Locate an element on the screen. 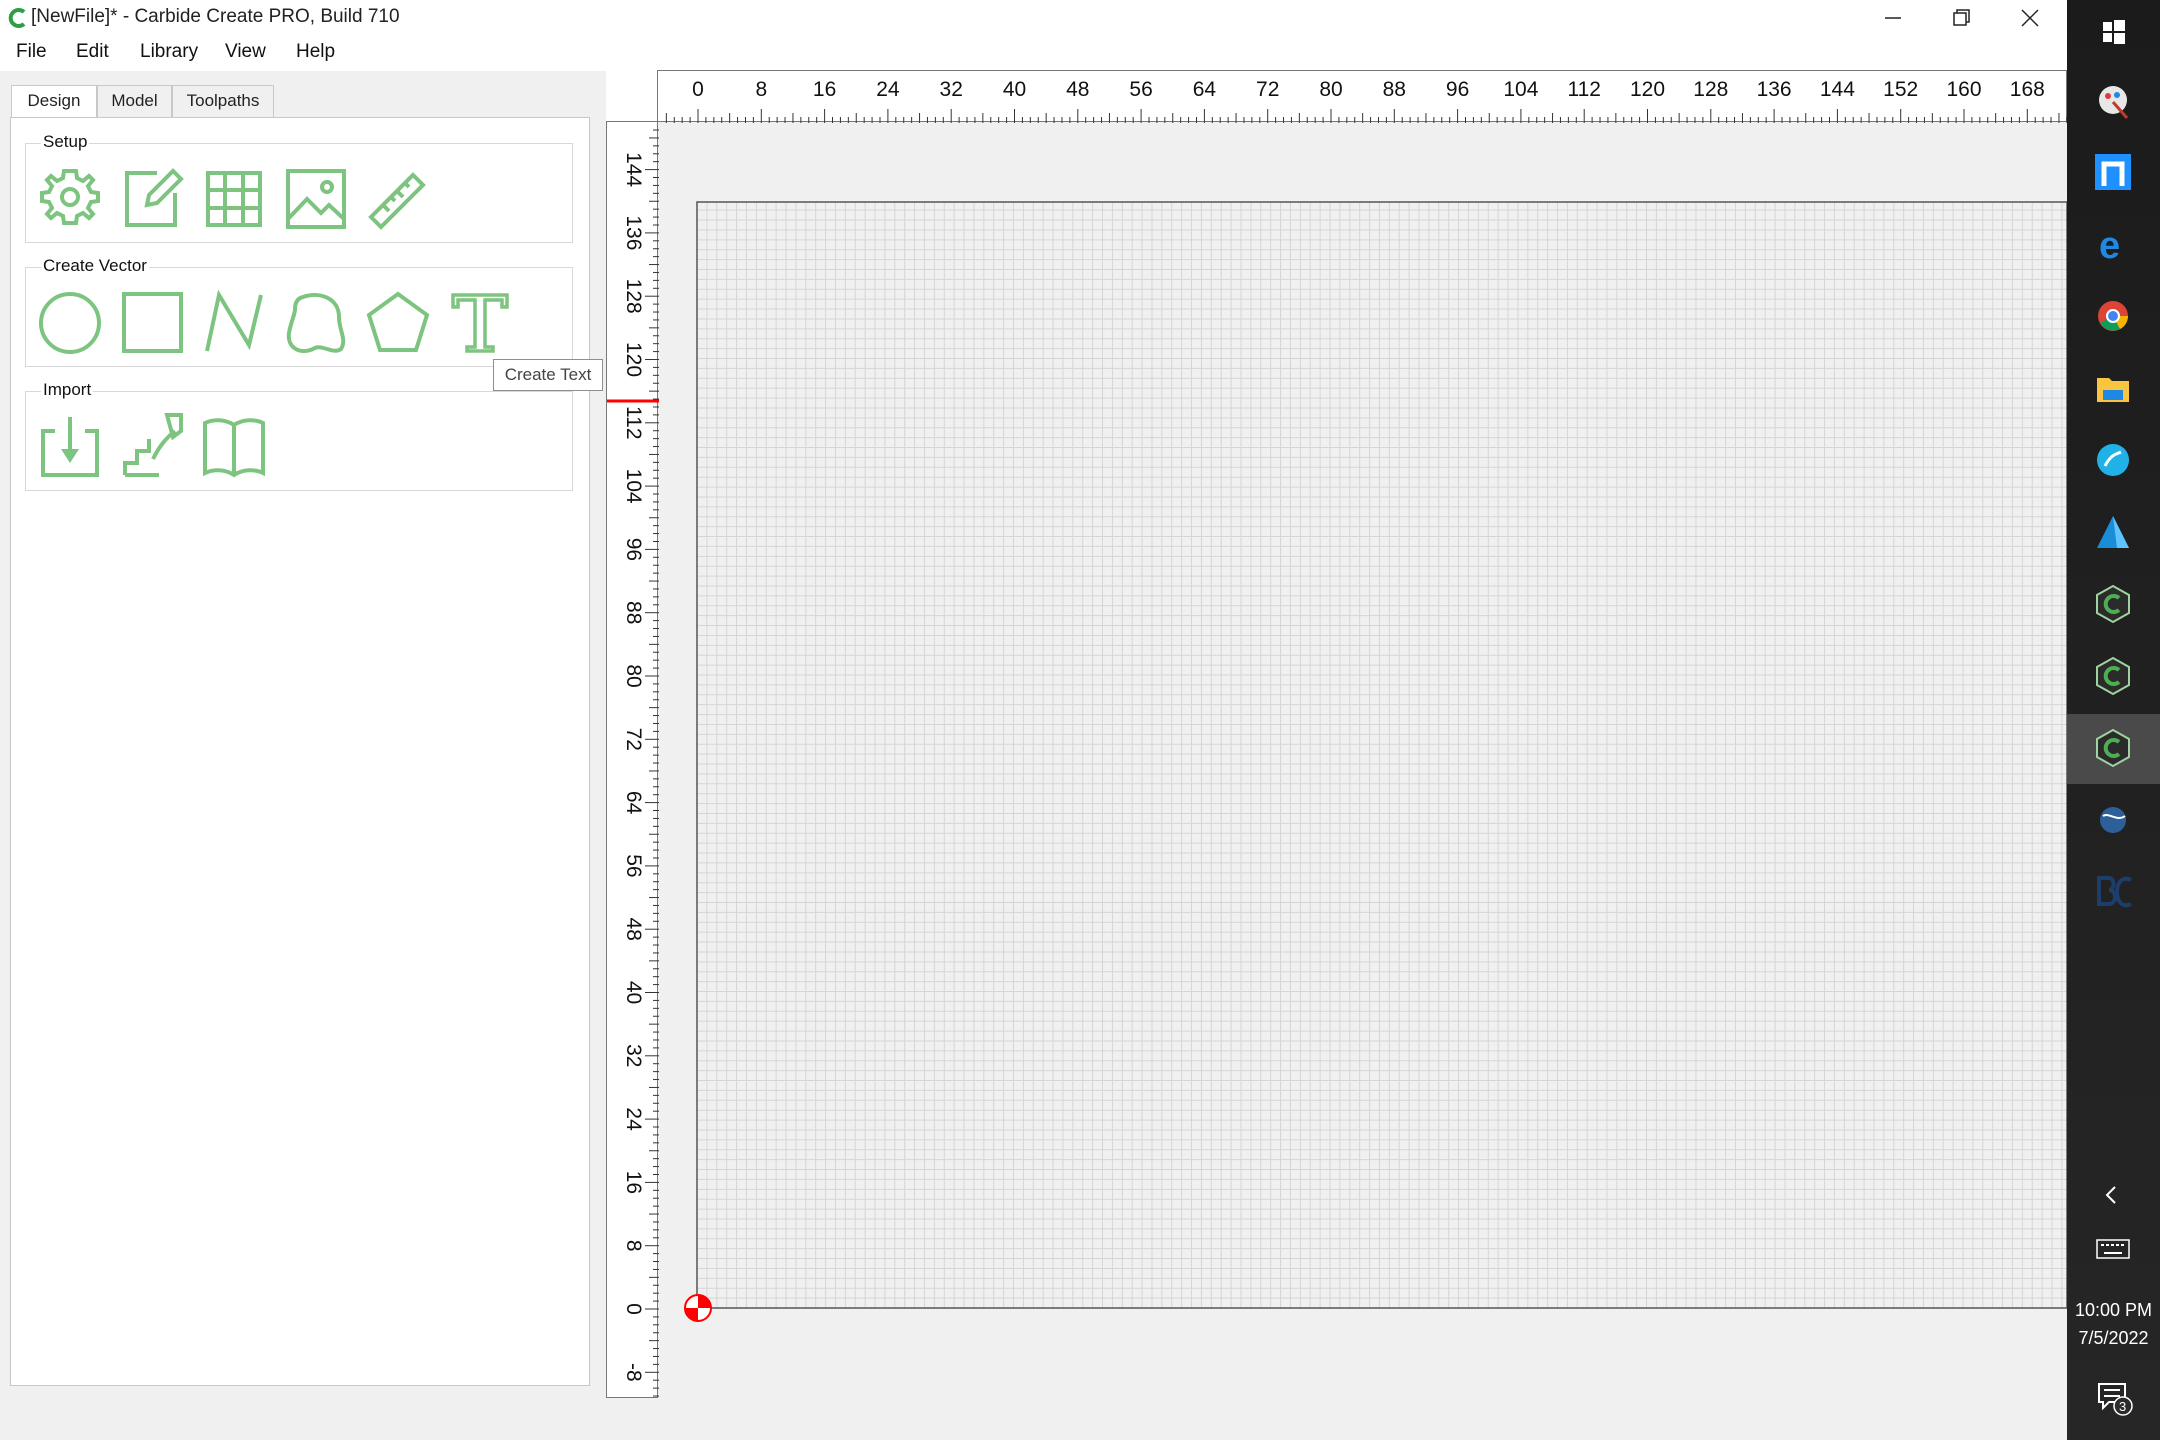 The height and width of the screenshot is (1440, 2160). ruler-x-label: 152 is located at coordinates (1900, 89).